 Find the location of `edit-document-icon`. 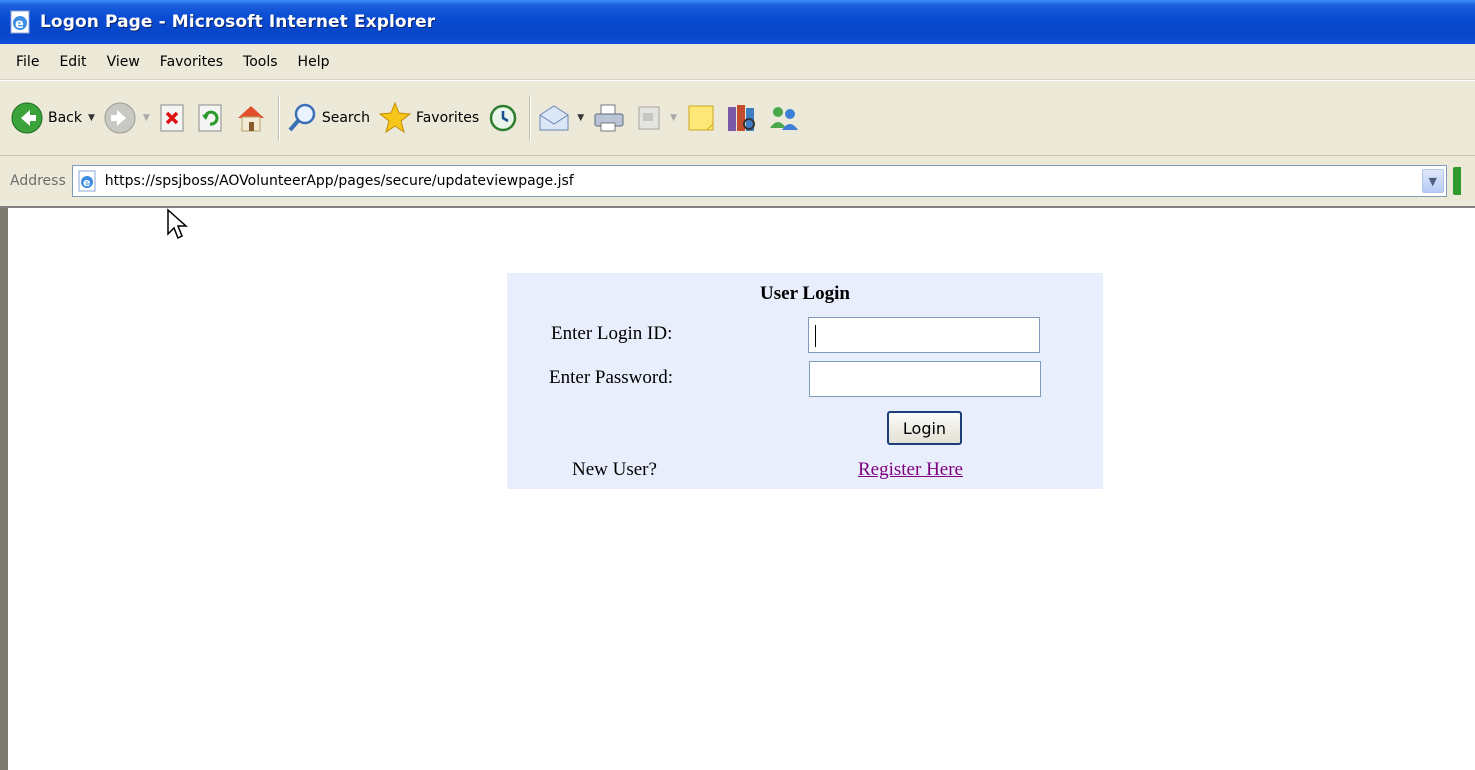

edit-document-icon is located at coordinates (649, 118).